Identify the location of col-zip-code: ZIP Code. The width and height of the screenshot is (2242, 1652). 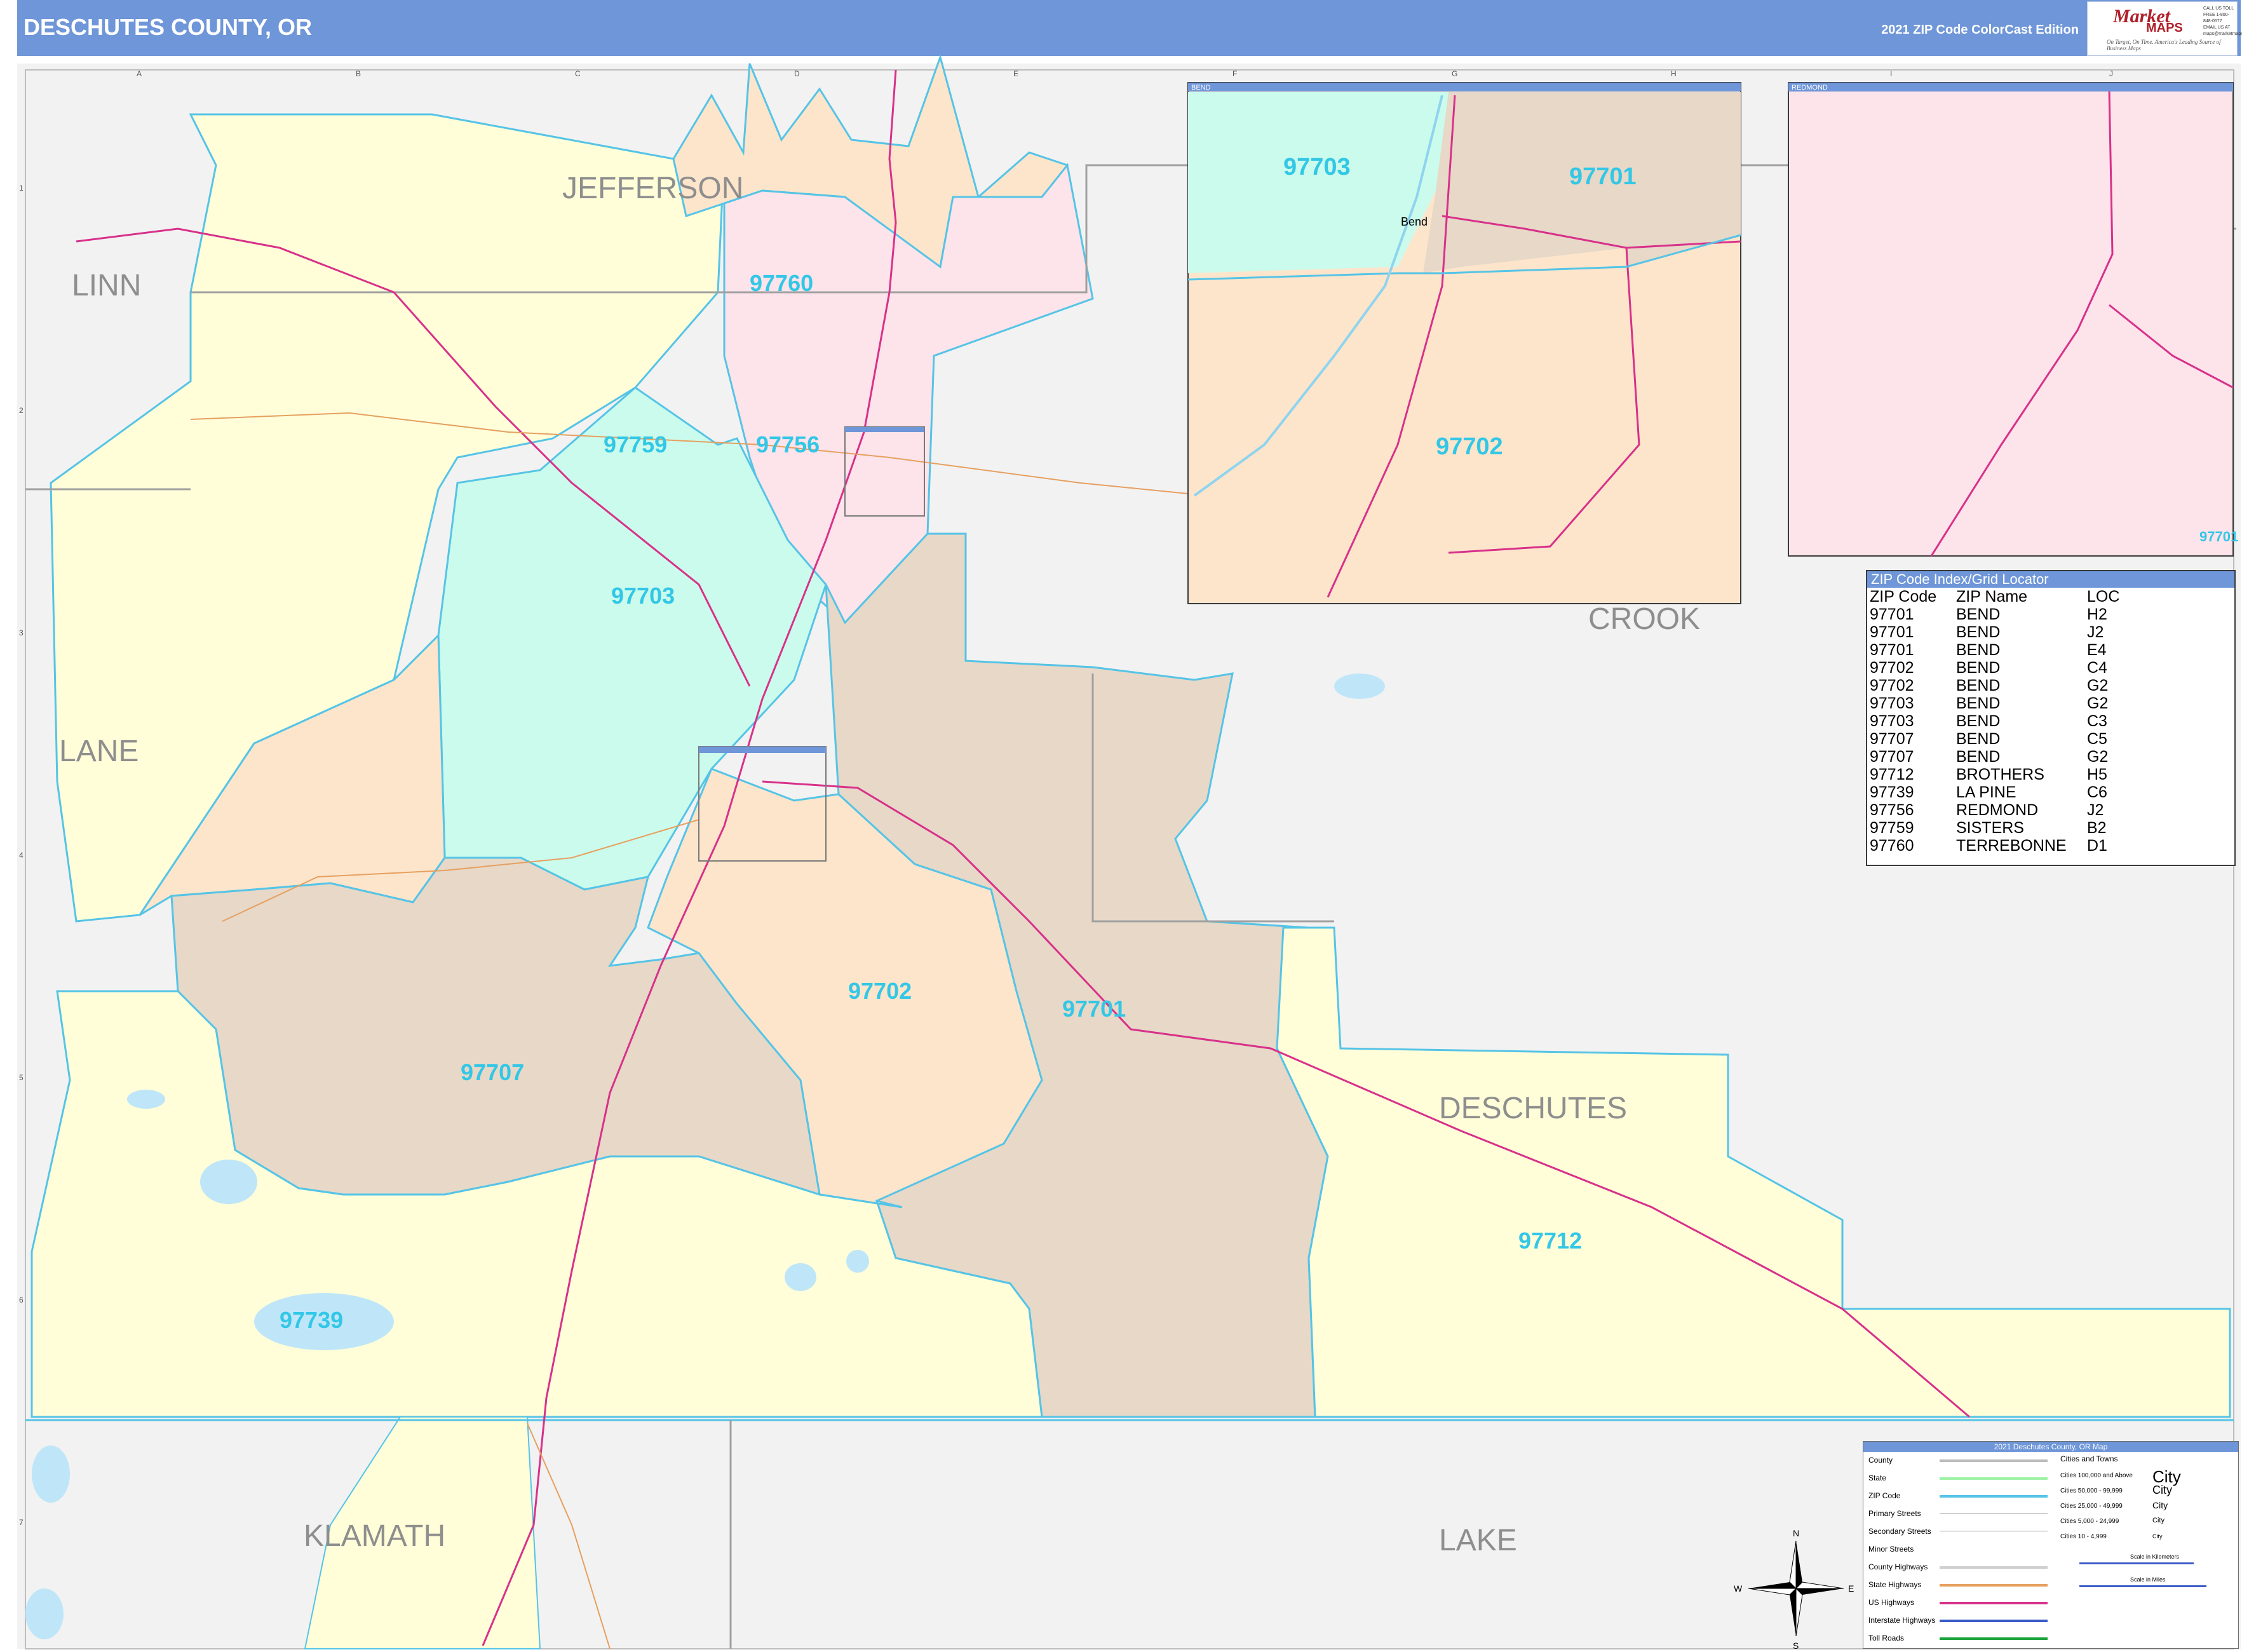
(1903, 597).